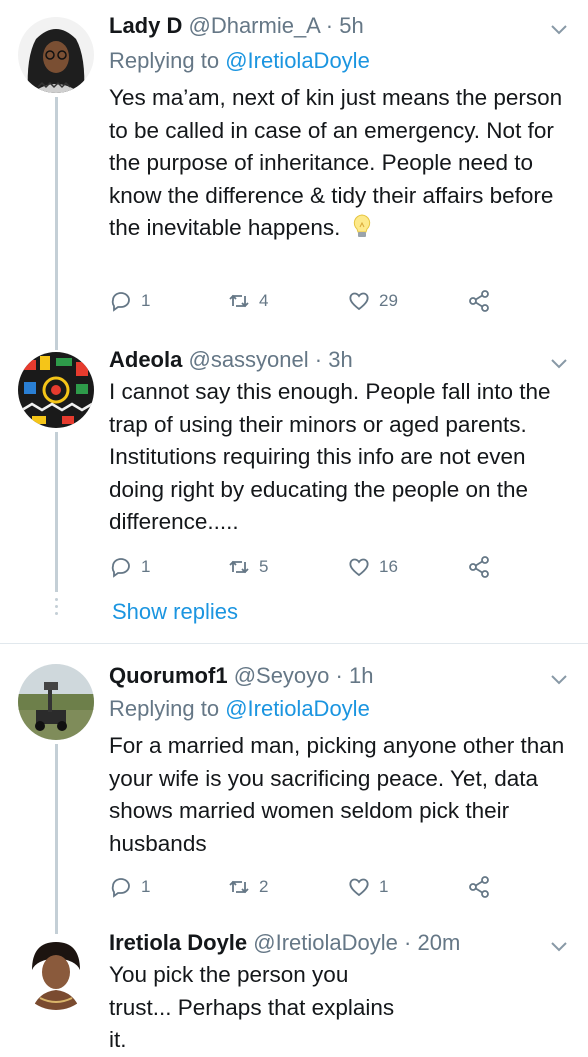  I want to click on like-button: 16, so click(372, 567).